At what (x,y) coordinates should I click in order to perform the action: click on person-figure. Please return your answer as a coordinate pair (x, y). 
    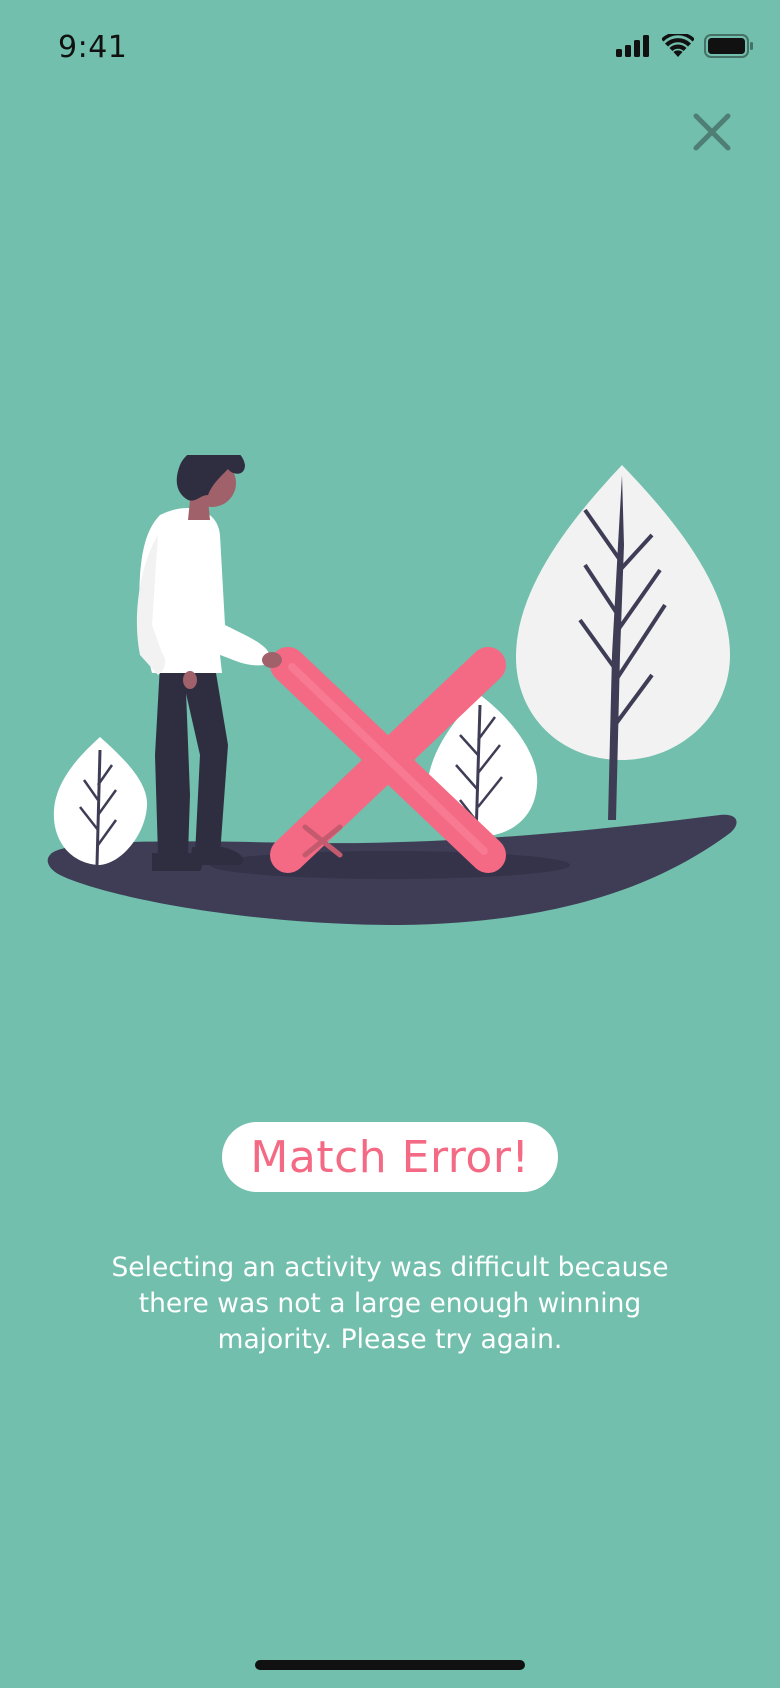
    Looking at the image, I should click on (209, 658).